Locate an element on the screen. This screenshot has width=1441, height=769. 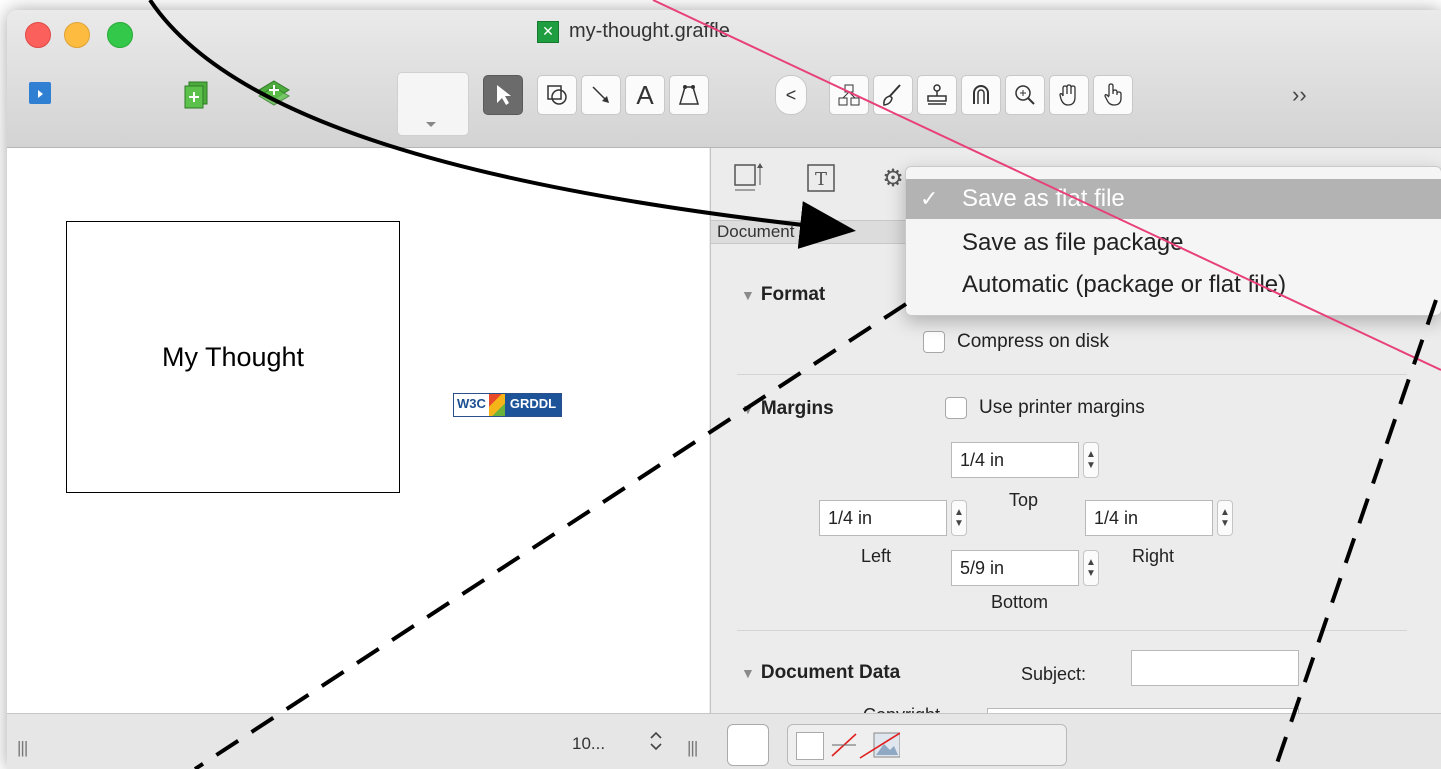
style-tray-button is located at coordinates (433, 104).